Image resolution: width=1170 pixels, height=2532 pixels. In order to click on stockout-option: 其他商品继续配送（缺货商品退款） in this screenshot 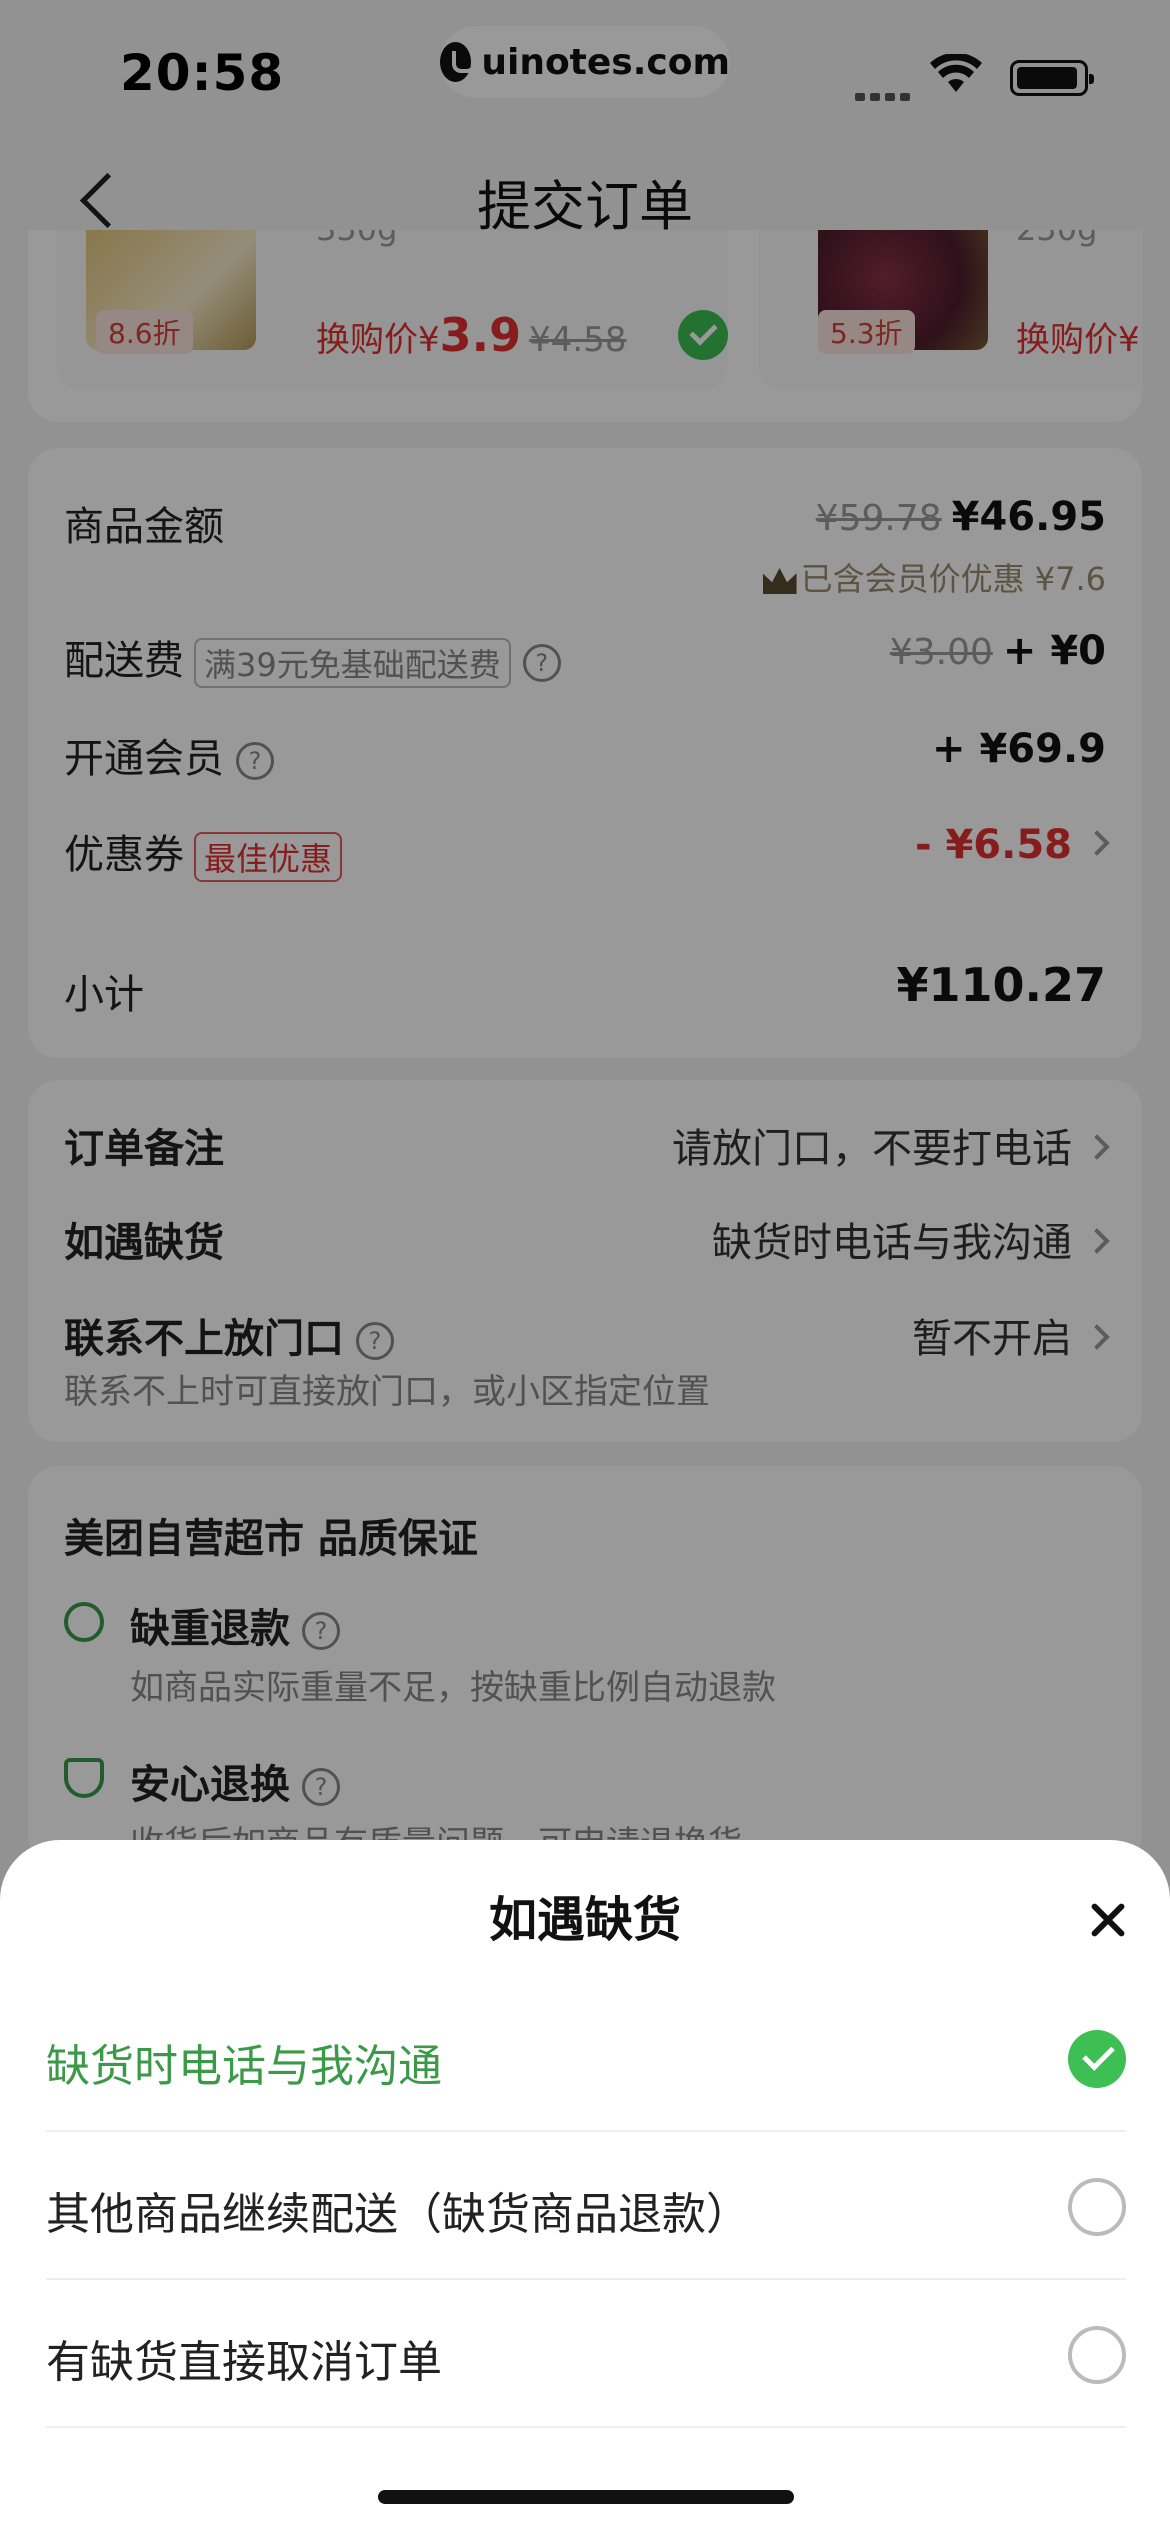, I will do `click(586, 2206)`.